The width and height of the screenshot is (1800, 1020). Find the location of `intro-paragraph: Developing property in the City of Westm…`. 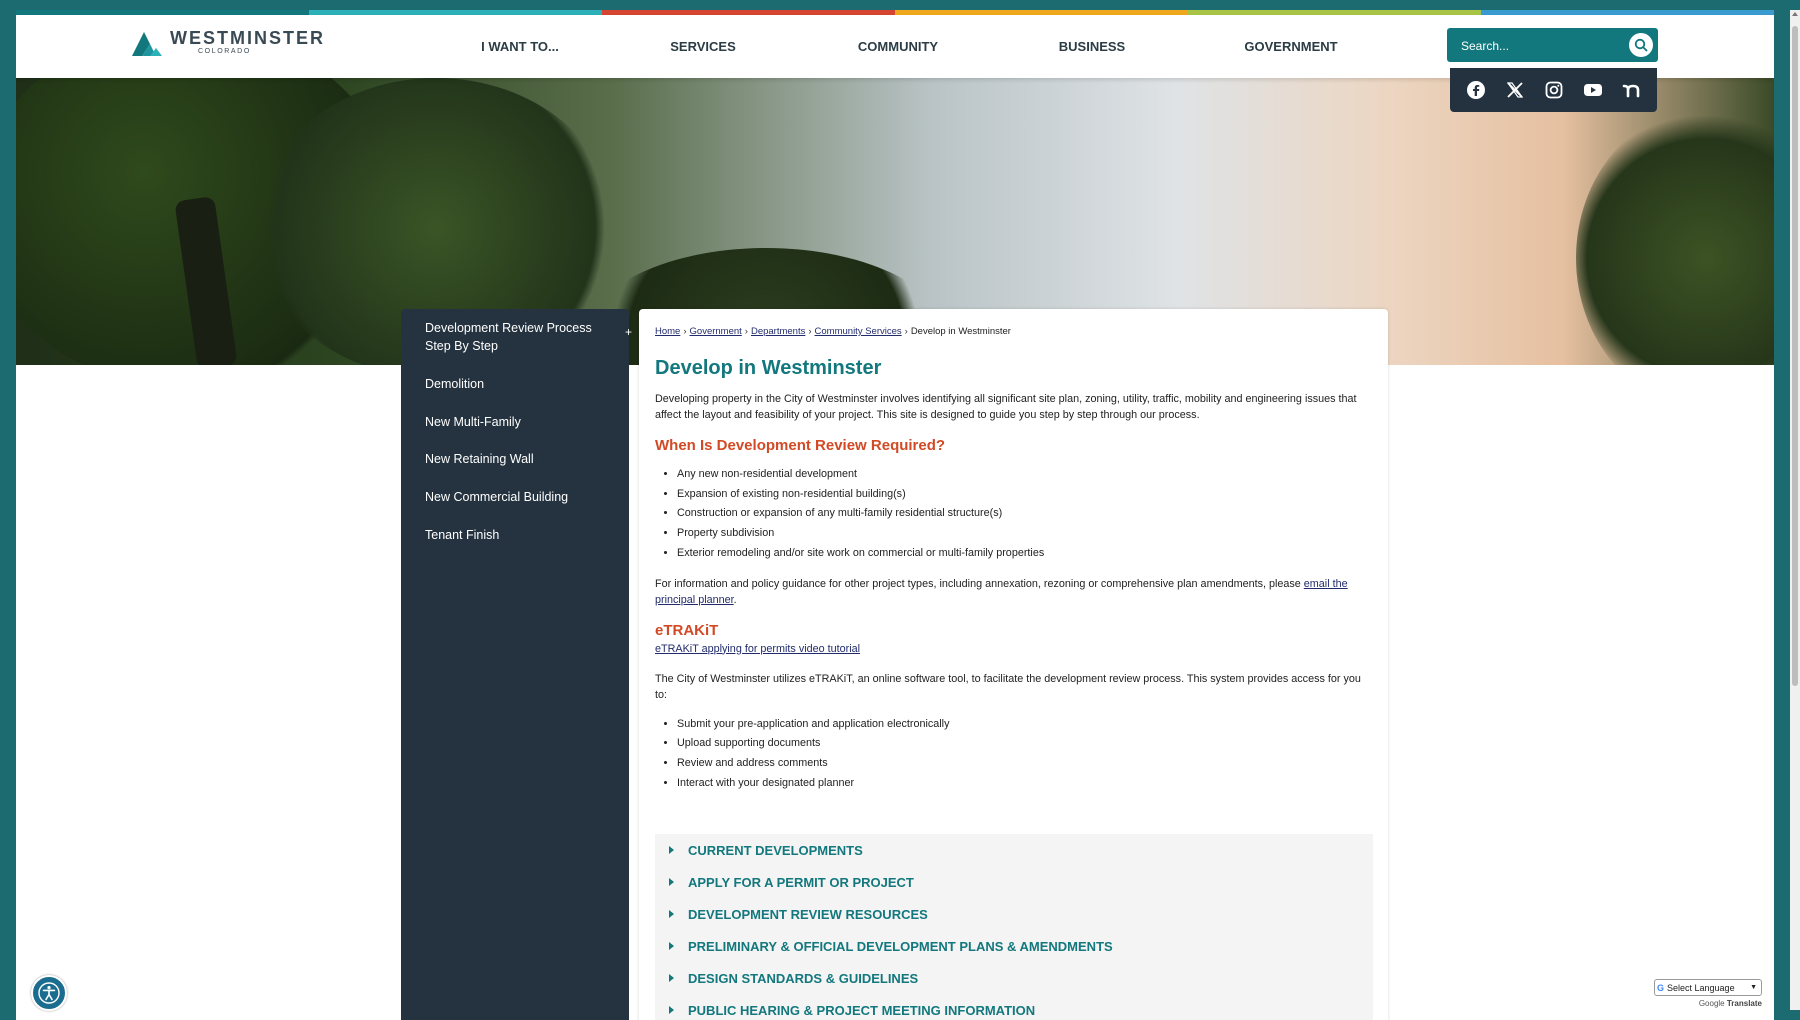

intro-paragraph: Developing property in the City of Westm… is located at coordinates (1006, 407).